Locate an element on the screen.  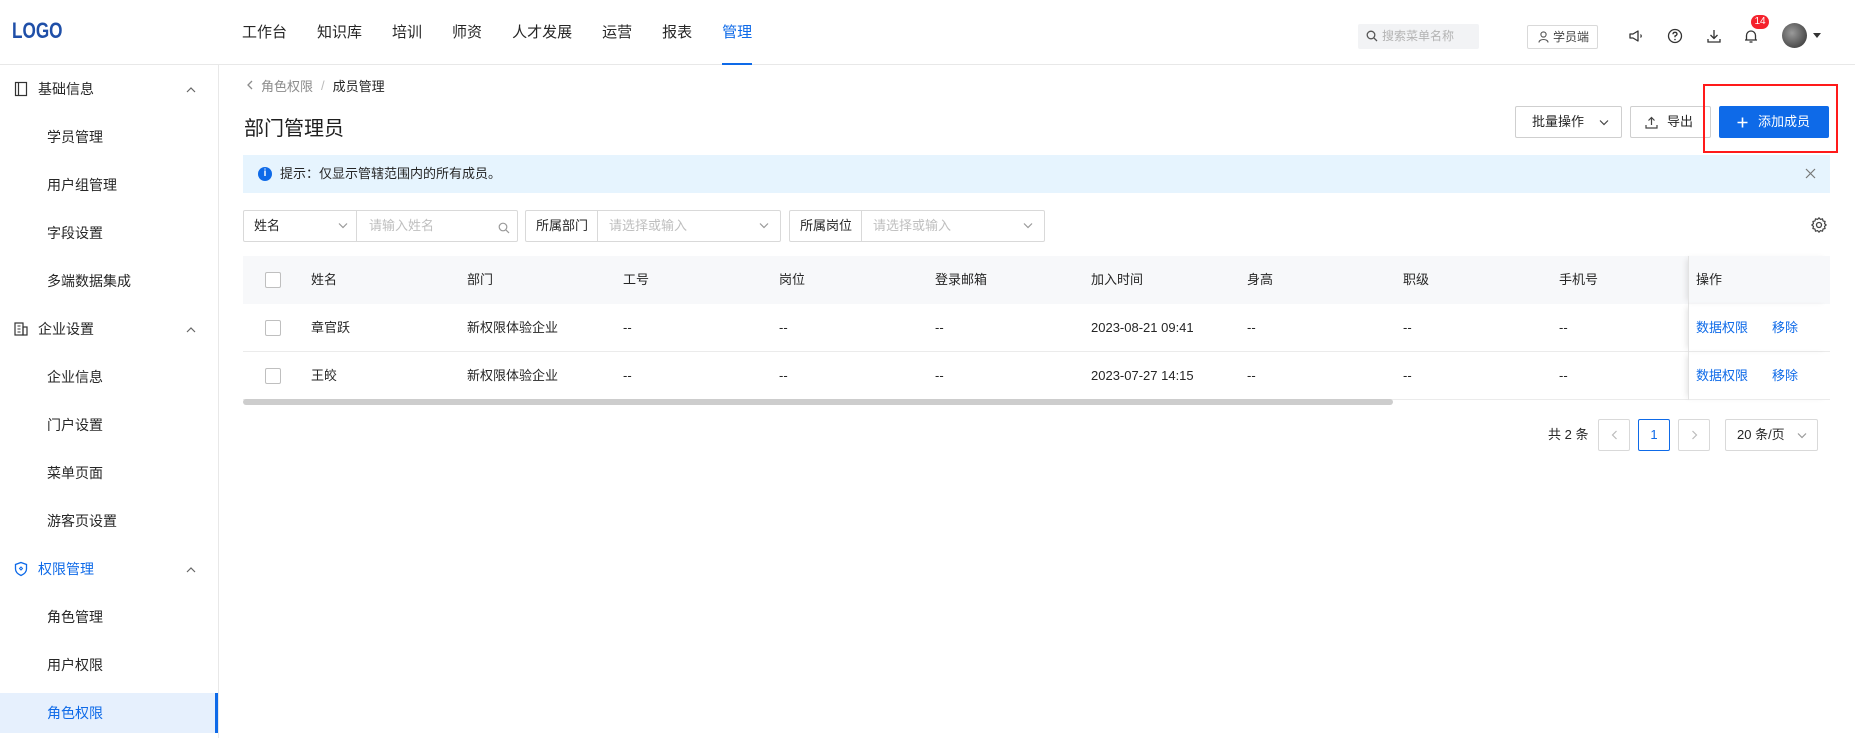
menu-search-input: 搜索菜单名称 is located at coordinates (1418, 36).